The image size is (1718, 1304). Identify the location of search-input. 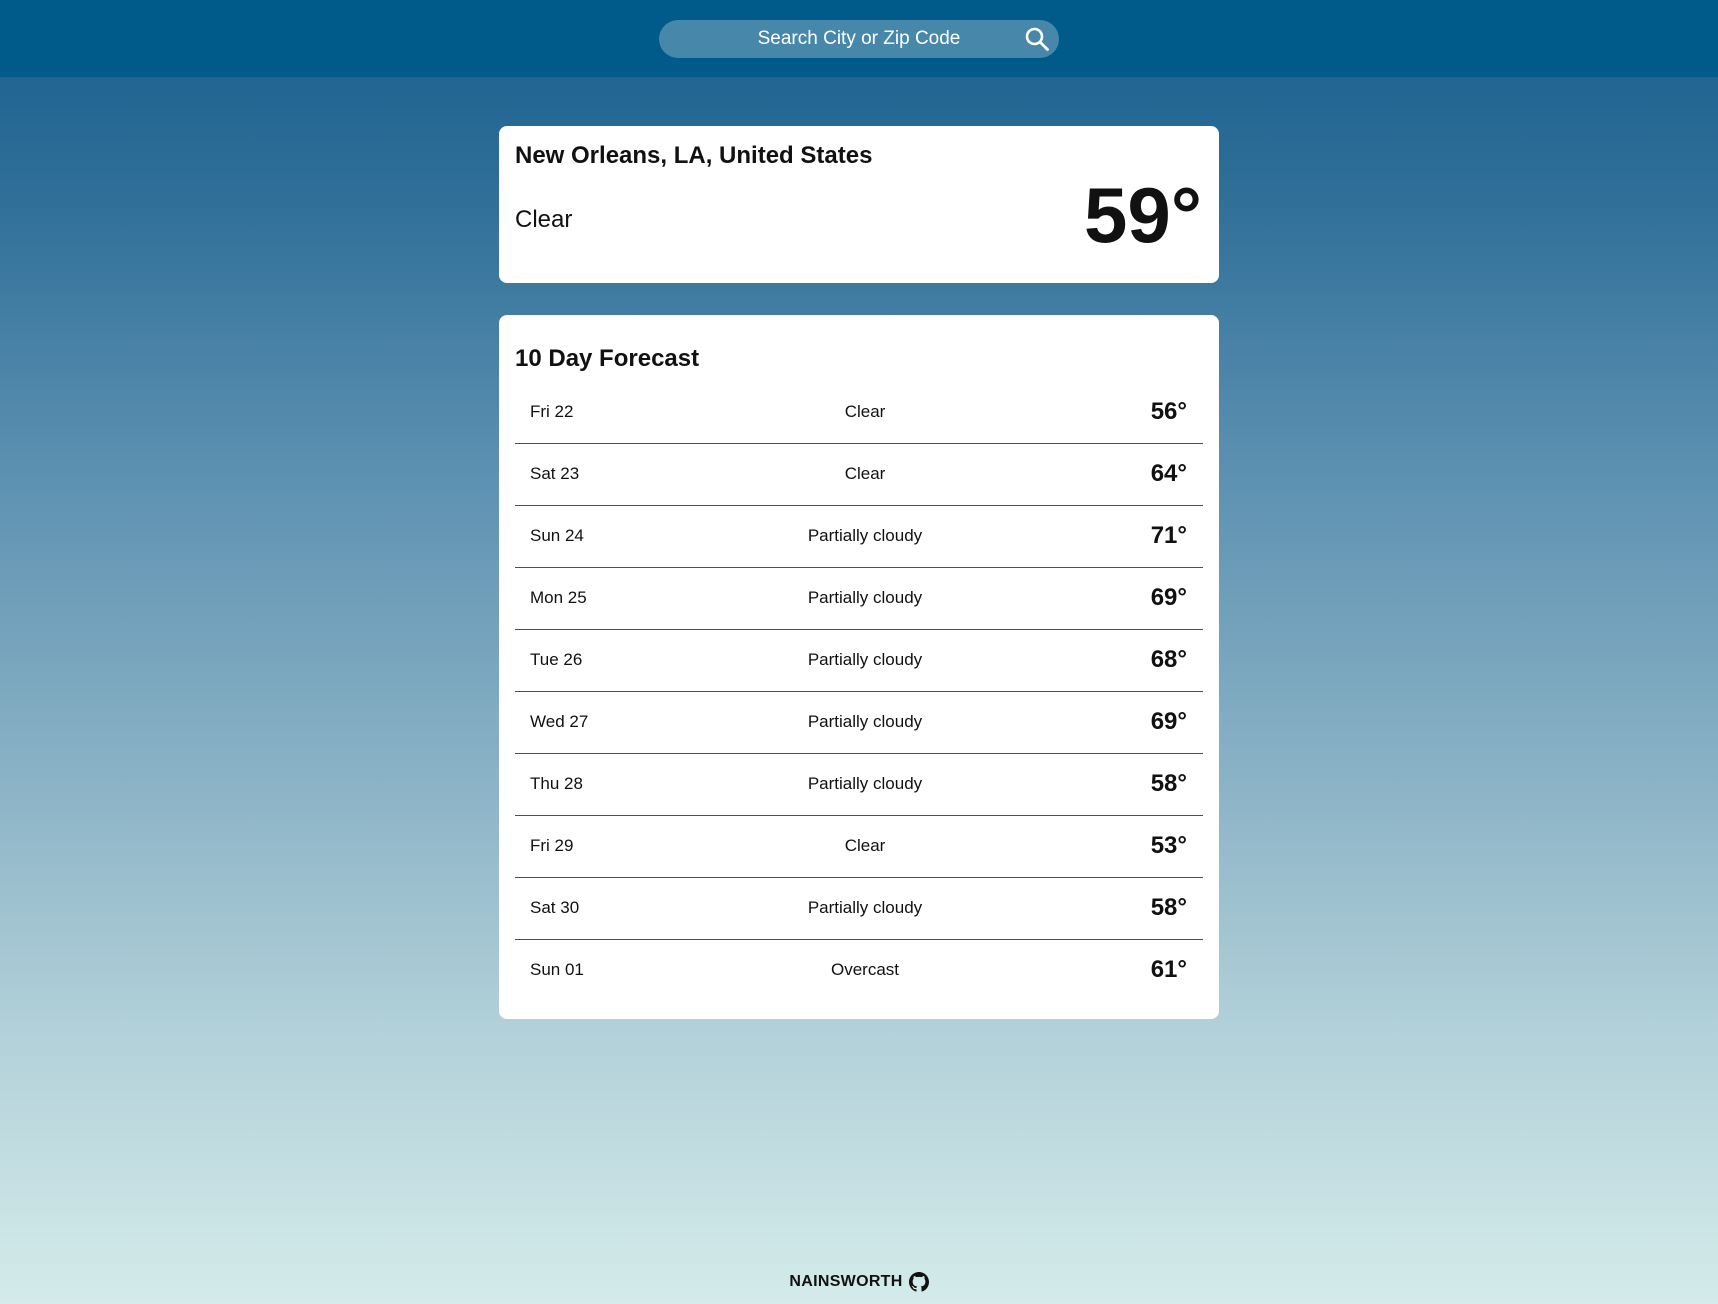
(859, 39).